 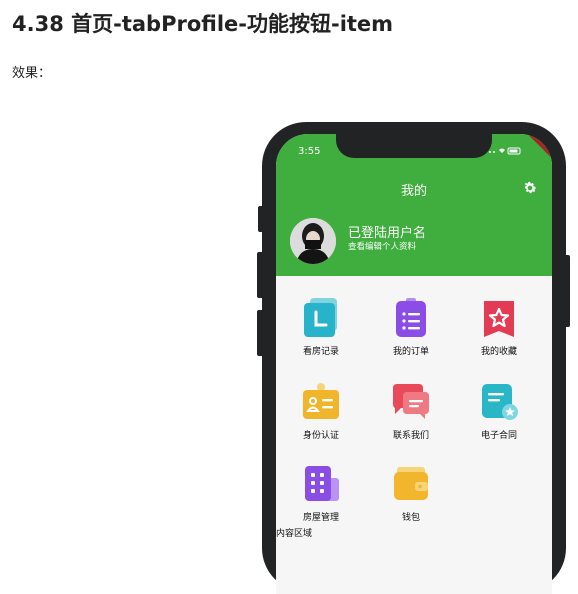 What do you see at coordinates (411, 401) in the screenshot?
I see `chat-bubbles-icon` at bounding box center [411, 401].